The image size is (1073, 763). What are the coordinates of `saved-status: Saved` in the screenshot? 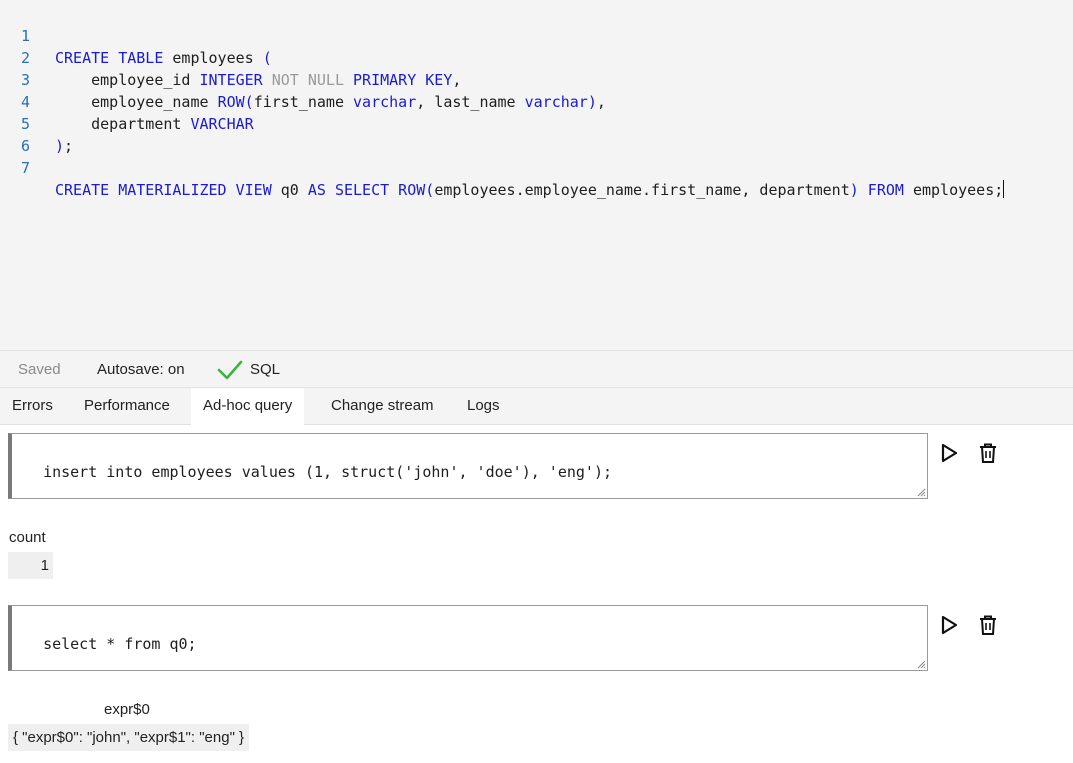 It's located at (39, 369).